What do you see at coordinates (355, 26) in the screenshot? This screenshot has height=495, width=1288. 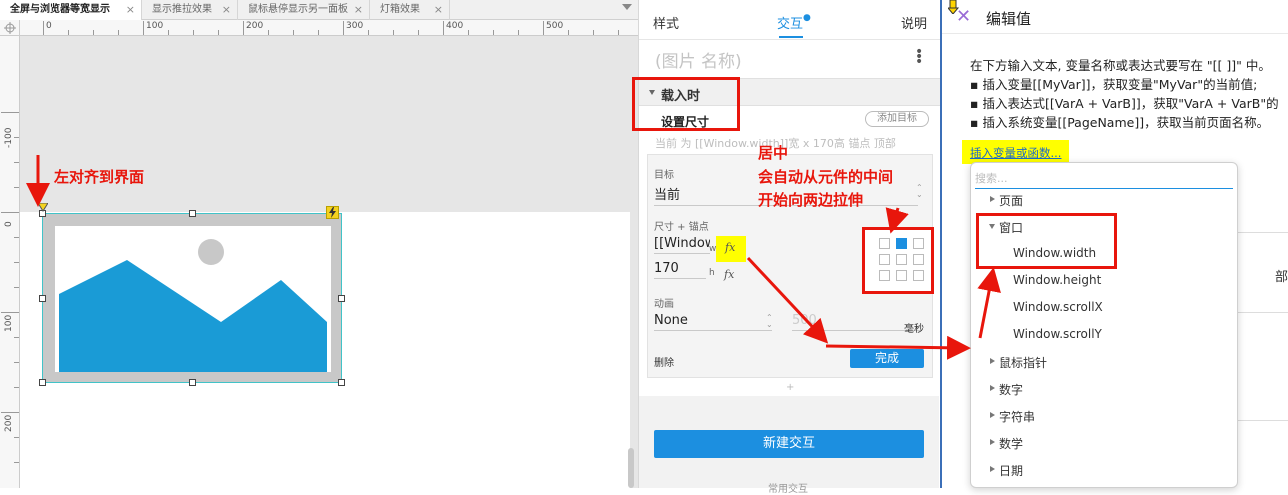 I see `ruler-label: 300` at bounding box center [355, 26].